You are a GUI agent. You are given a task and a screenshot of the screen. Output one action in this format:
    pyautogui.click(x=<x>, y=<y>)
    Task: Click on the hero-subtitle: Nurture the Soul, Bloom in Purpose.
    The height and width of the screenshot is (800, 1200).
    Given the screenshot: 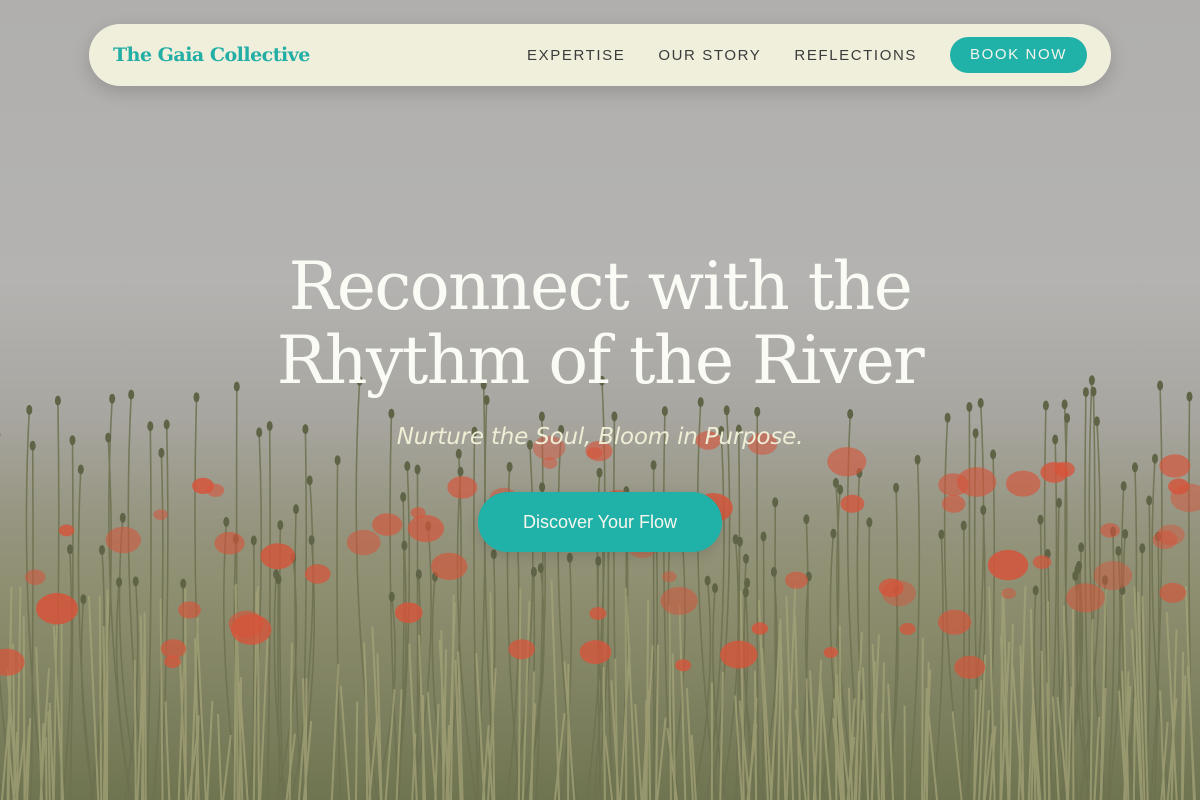 What is the action you would take?
    pyautogui.click(x=600, y=437)
    